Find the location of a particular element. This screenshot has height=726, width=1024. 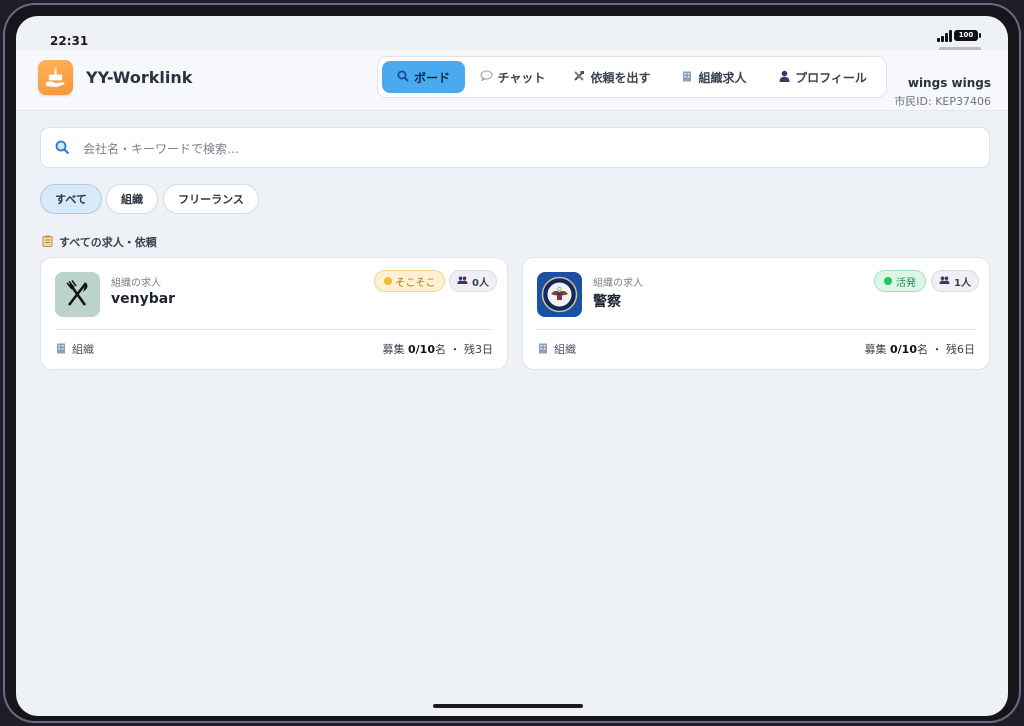

remaining-days: 残3日 is located at coordinates (478, 349).